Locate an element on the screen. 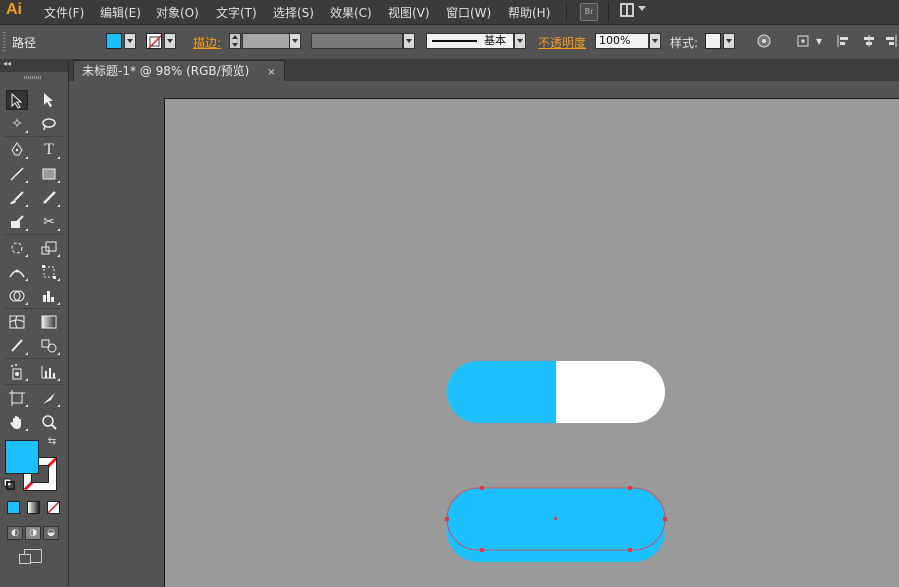 This screenshot has height=587, width=899. brush-name: 基本 is located at coordinates (495, 40).